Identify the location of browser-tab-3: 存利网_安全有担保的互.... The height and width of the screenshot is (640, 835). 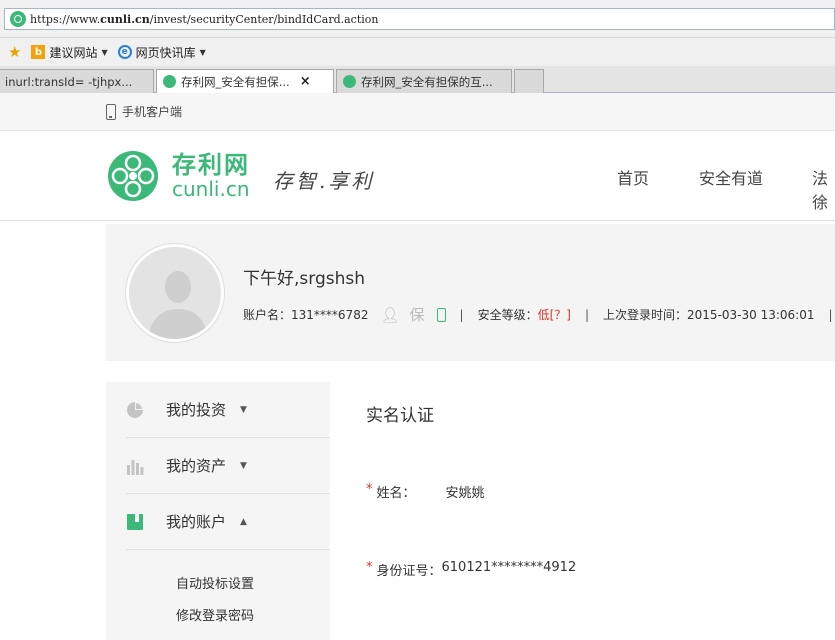
(424, 81).